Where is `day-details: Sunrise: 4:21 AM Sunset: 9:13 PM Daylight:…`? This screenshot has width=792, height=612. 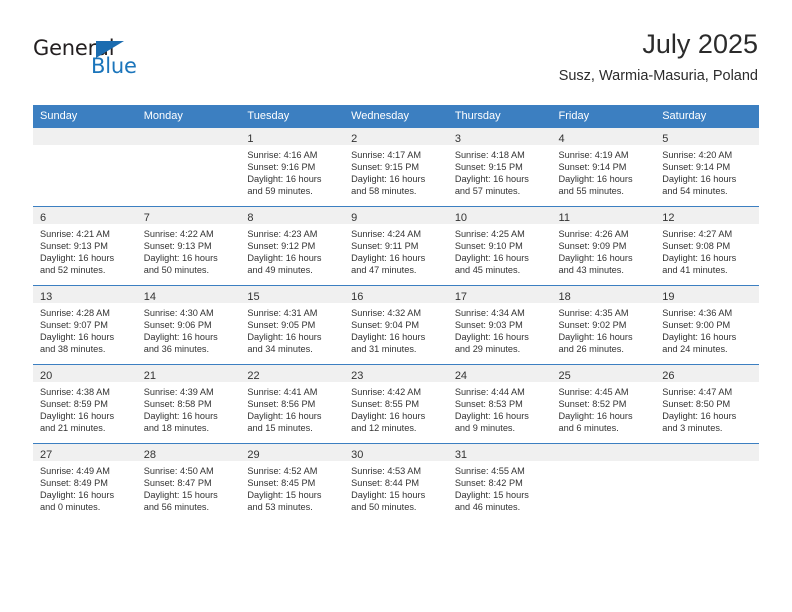
day-details: Sunrise: 4:21 AM Sunset: 9:13 PM Daylight:… is located at coordinates (85, 250).